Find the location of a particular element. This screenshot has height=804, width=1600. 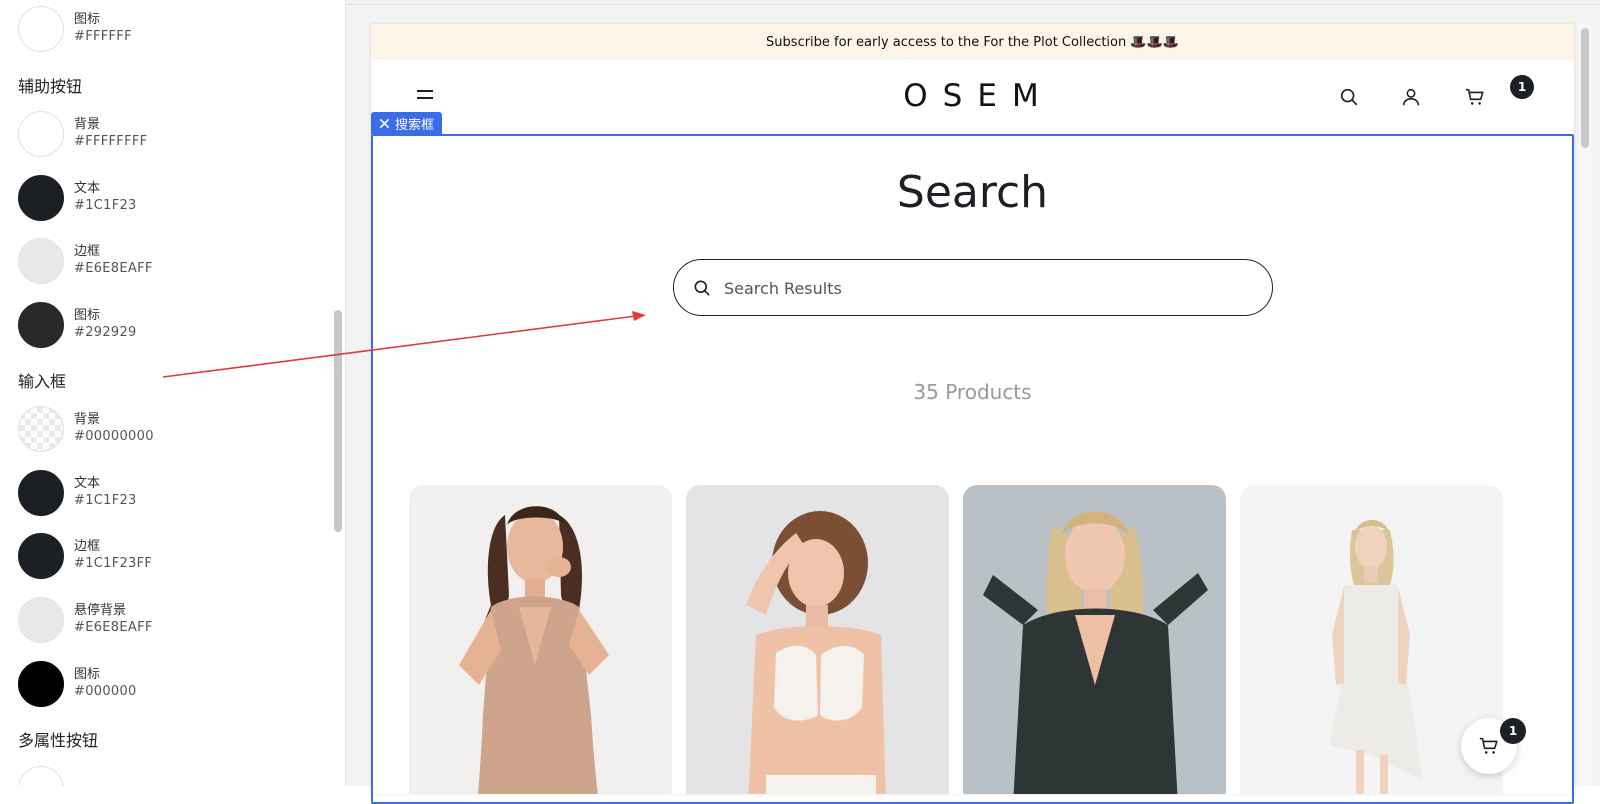

close-icon is located at coordinates (384, 123).